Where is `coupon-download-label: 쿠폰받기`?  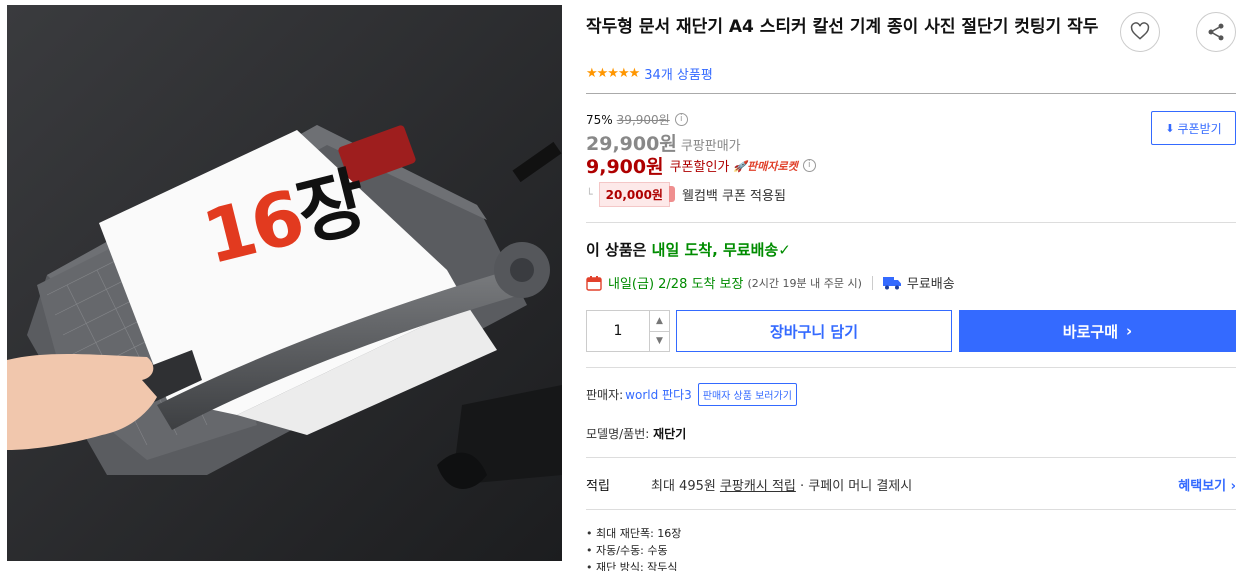 coupon-download-label: 쿠폰받기 is located at coordinates (1199, 128).